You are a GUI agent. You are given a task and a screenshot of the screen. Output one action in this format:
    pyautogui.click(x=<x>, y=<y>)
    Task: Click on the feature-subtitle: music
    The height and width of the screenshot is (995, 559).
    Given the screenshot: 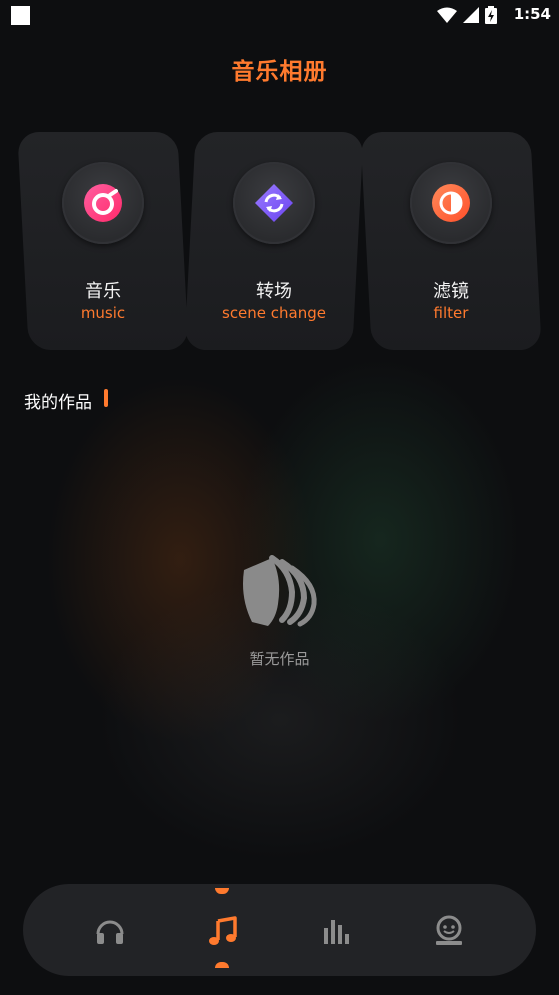 What is the action you would take?
    pyautogui.click(x=103, y=313)
    